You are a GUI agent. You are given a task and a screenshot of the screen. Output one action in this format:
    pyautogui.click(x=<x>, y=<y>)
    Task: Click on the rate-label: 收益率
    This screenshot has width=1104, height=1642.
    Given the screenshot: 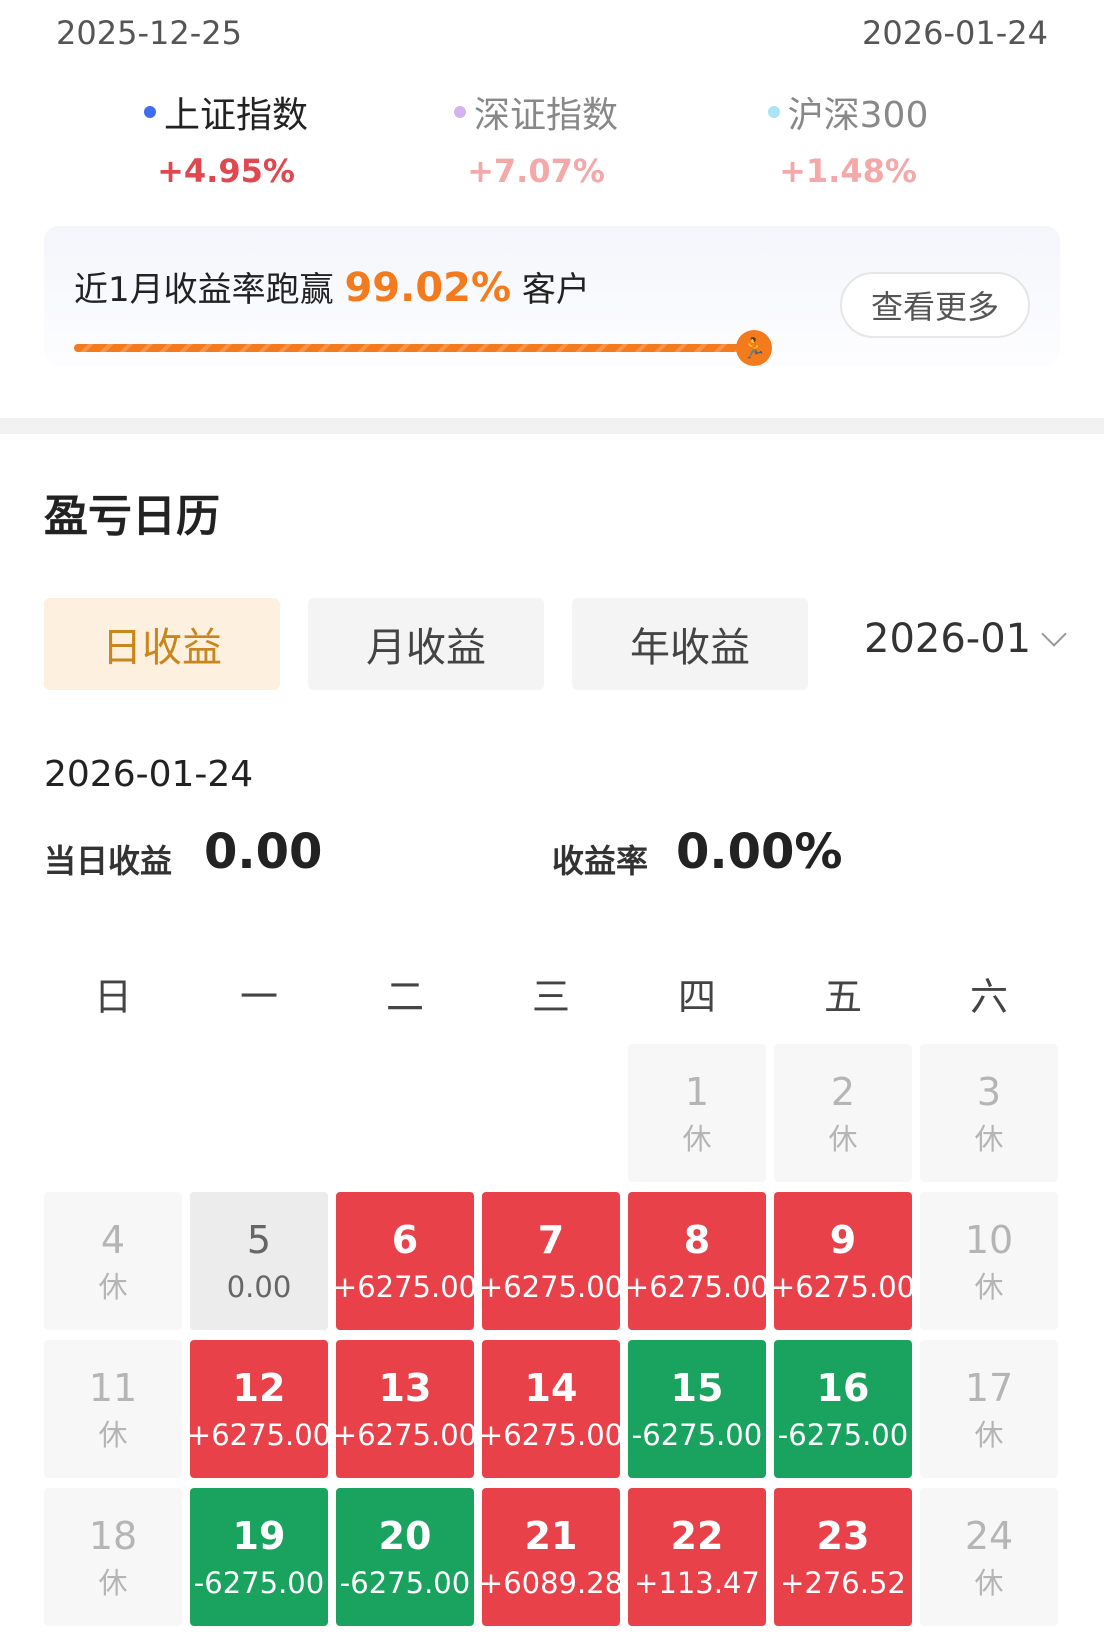 What is the action you would take?
    pyautogui.click(x=600, y=861)
    